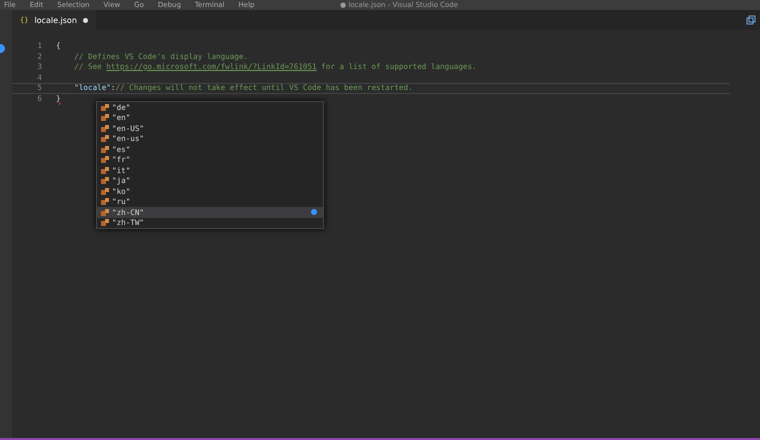 The height and width of the screenshot is (440, 760). I want to click on split-editor-icon, so click(751, 20).